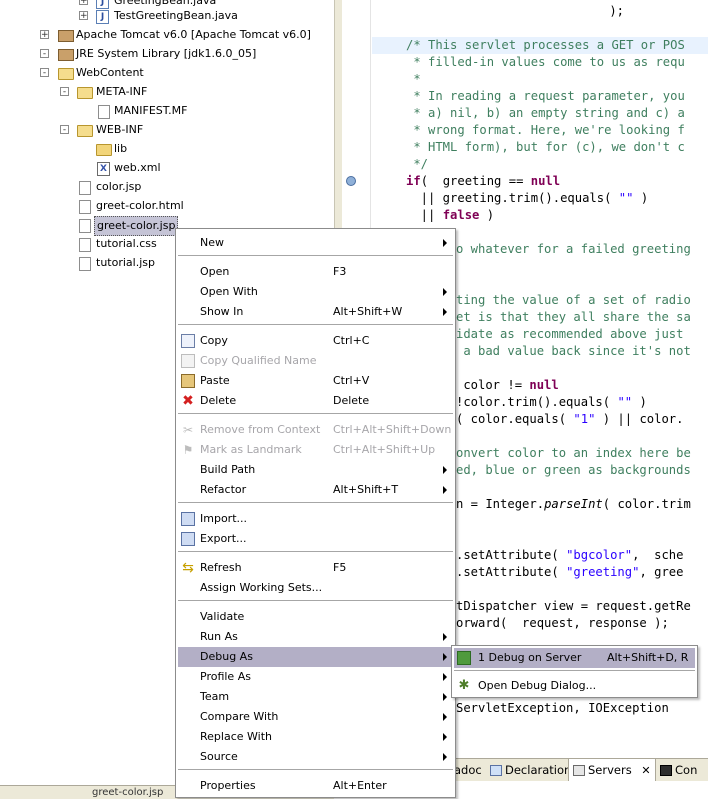  I want to click on code-line: *, so click(413, 79).